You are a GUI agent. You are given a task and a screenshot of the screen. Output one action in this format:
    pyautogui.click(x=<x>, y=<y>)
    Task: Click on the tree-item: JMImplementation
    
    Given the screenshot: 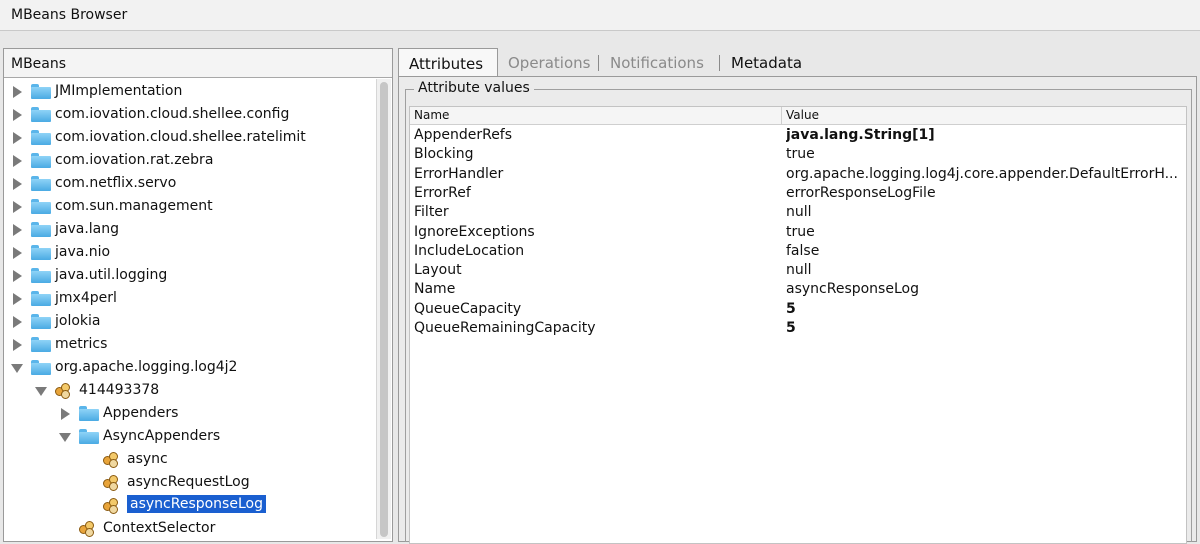 What is the action you would take?
    pyautogui.click(x=189, y=92)
    